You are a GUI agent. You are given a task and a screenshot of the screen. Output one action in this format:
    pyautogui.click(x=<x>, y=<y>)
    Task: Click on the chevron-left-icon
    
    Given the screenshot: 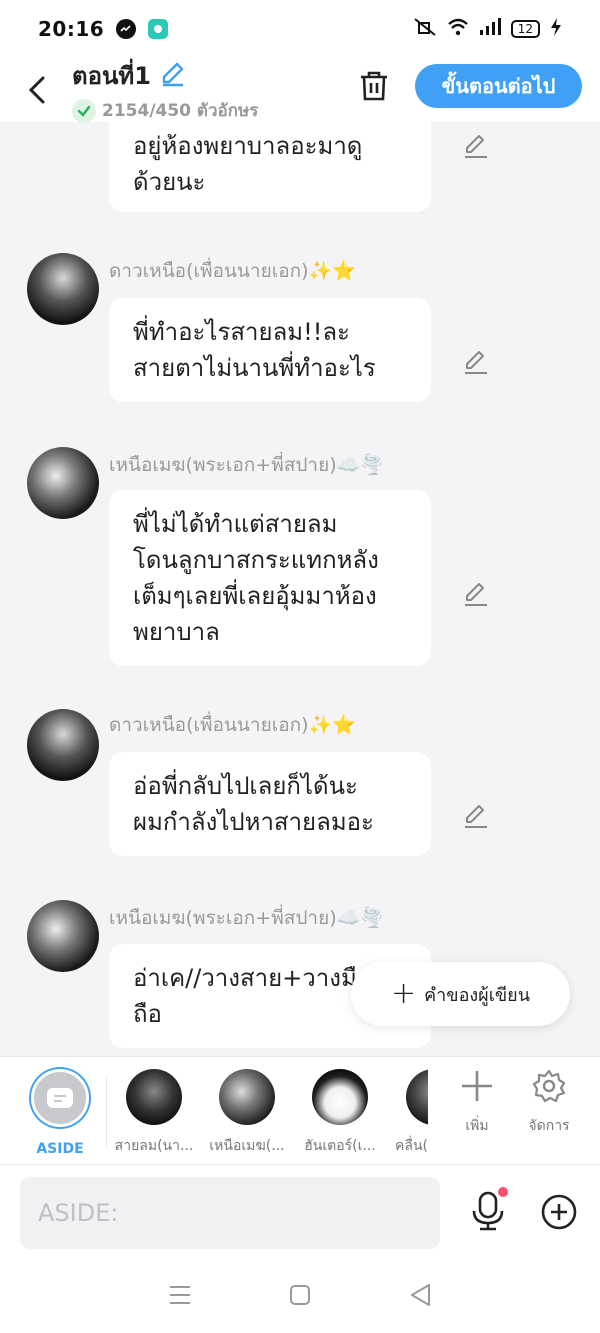 What is the action you would take?
    pyautogui.click(x=36, y=90)
    